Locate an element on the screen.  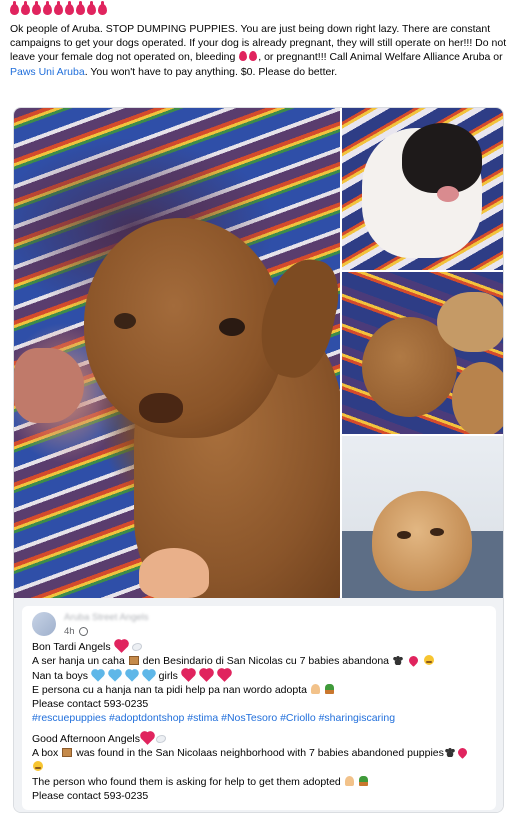
text-line: Nan ta boys girls is located at coordinates (262, 675).